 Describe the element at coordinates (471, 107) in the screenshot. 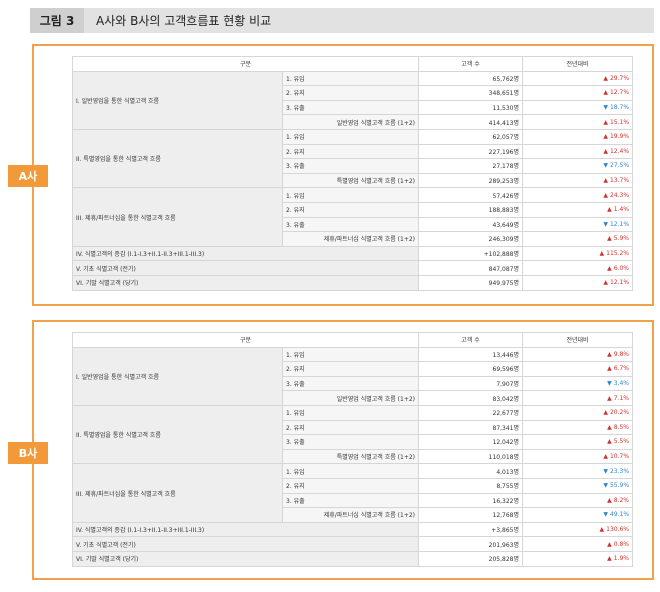

I see `customer-count: 11,530명` at that location.